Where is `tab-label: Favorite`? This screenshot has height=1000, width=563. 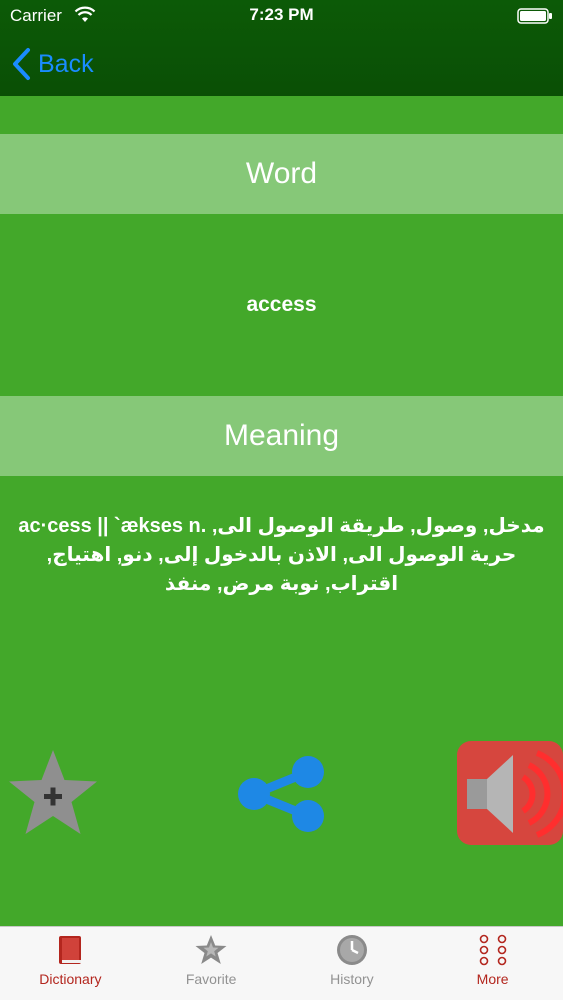
tab-label: Favorite is located at coordinates (211, 979).